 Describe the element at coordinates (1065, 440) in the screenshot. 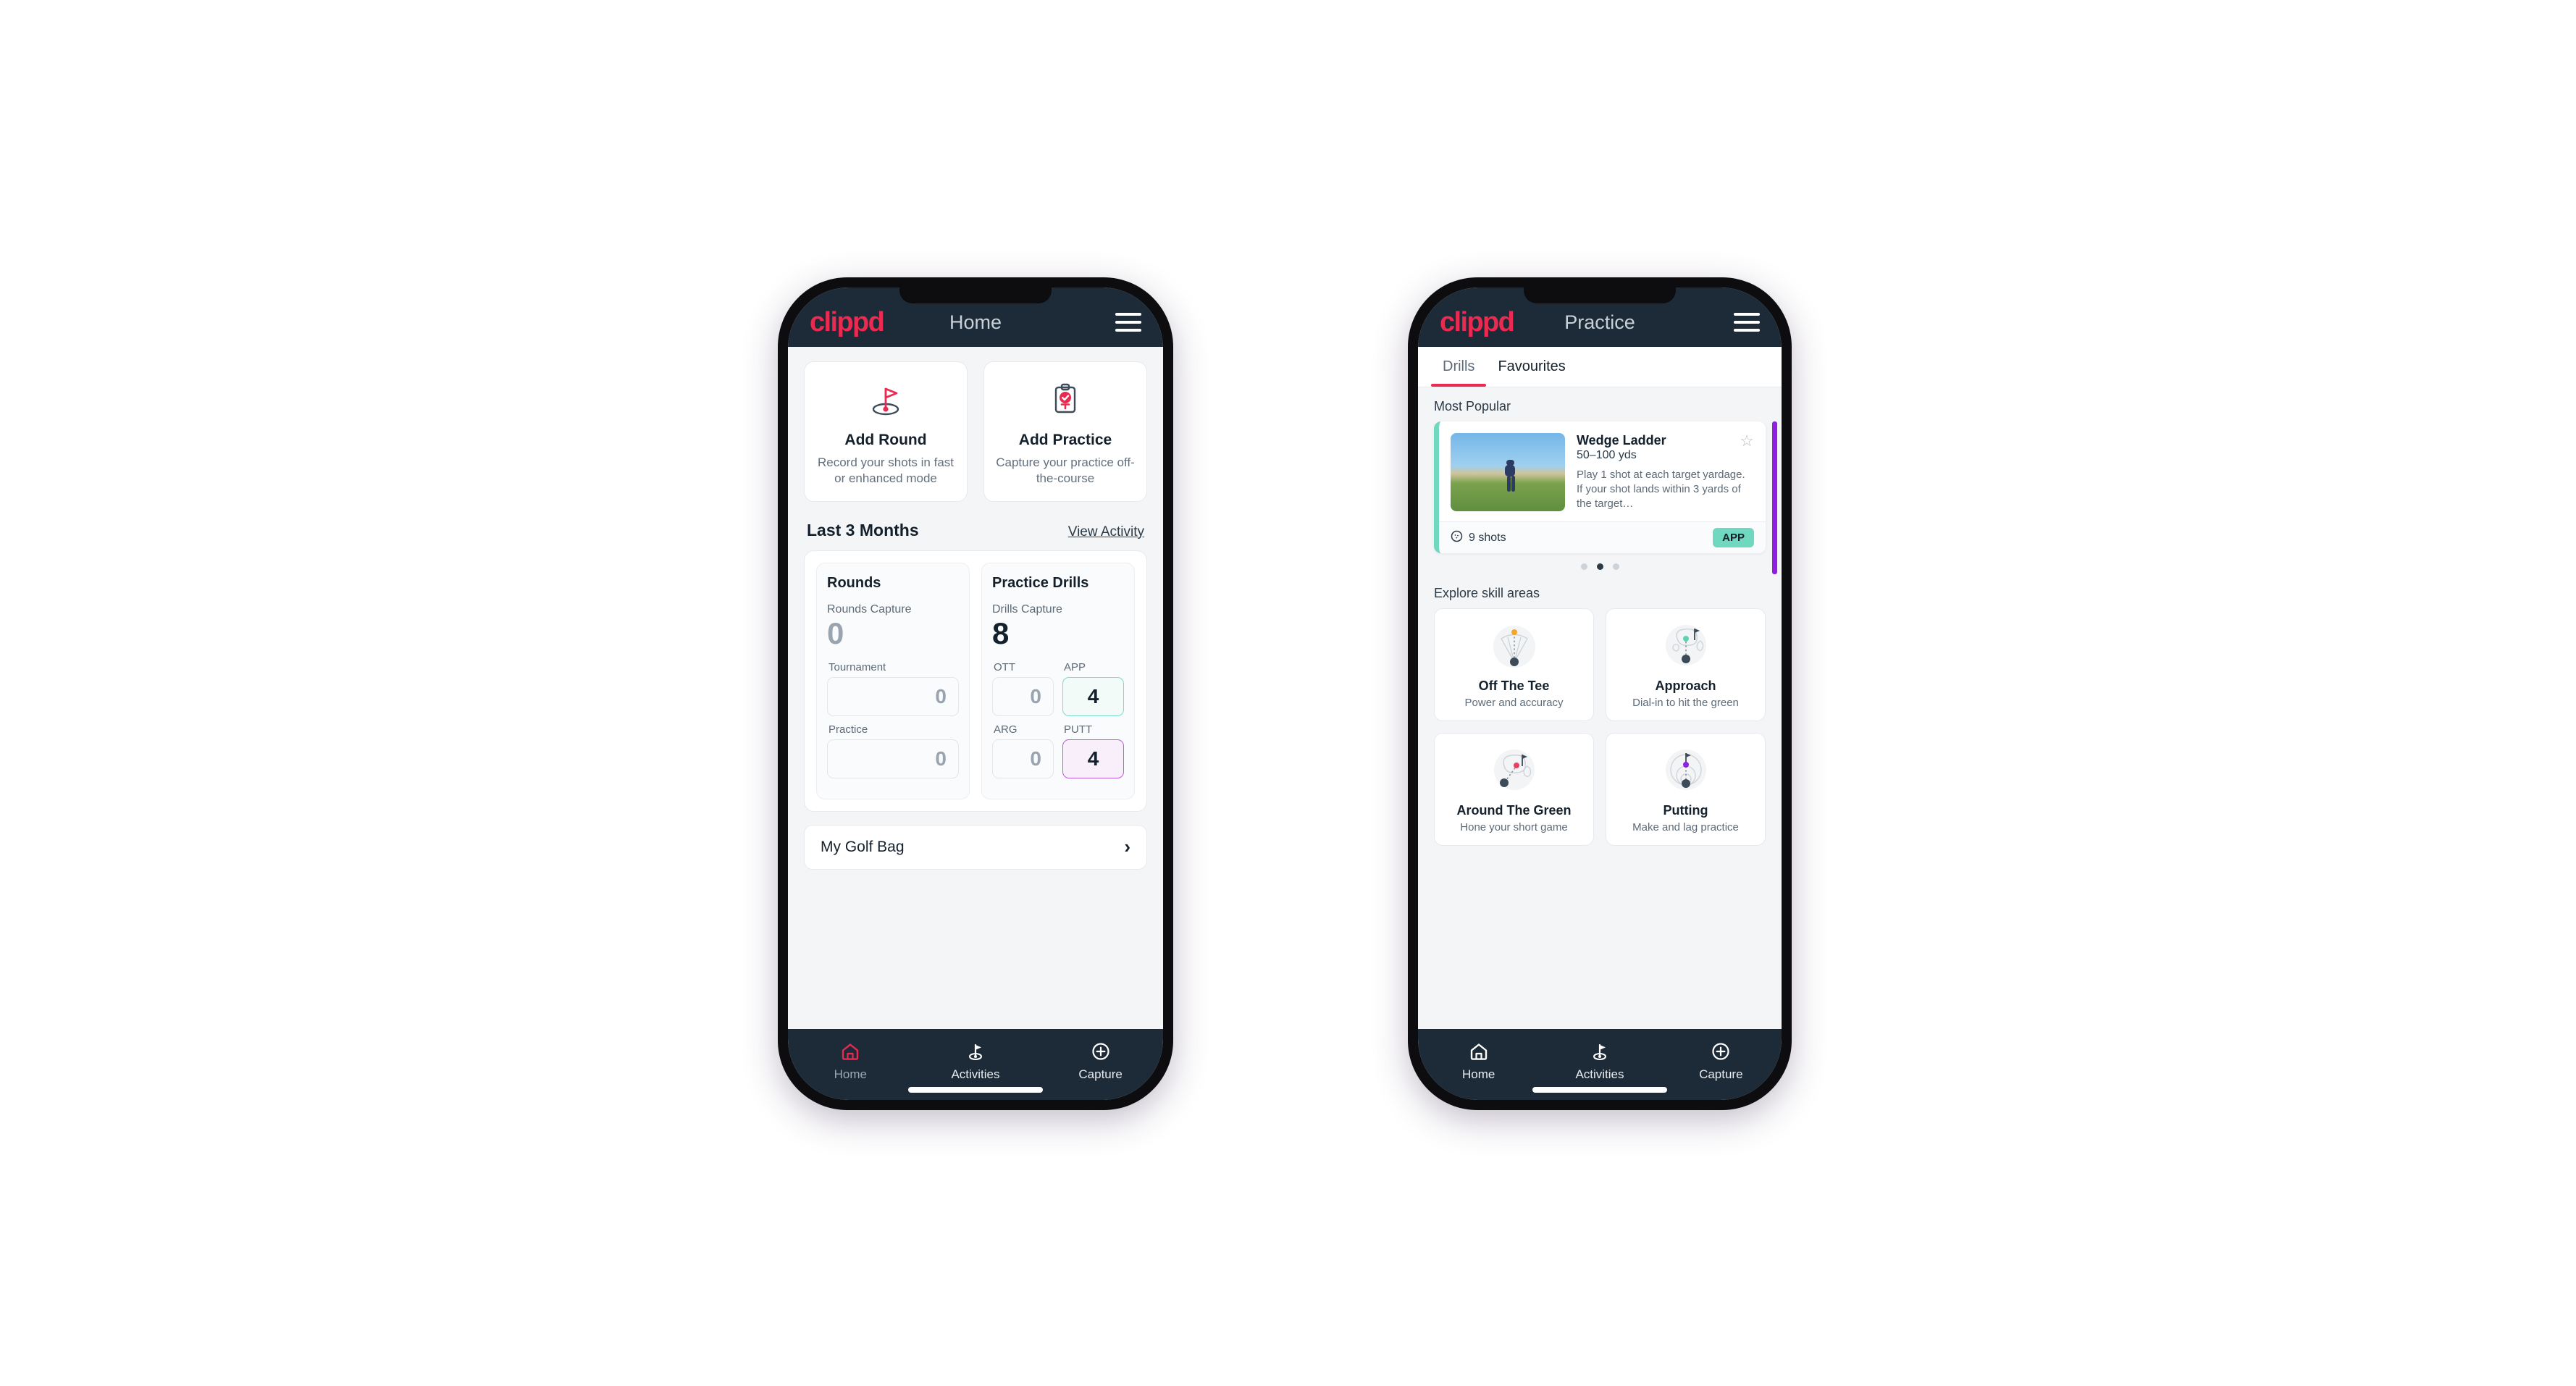

I see `add-practice-title: Add Practice` at that location.